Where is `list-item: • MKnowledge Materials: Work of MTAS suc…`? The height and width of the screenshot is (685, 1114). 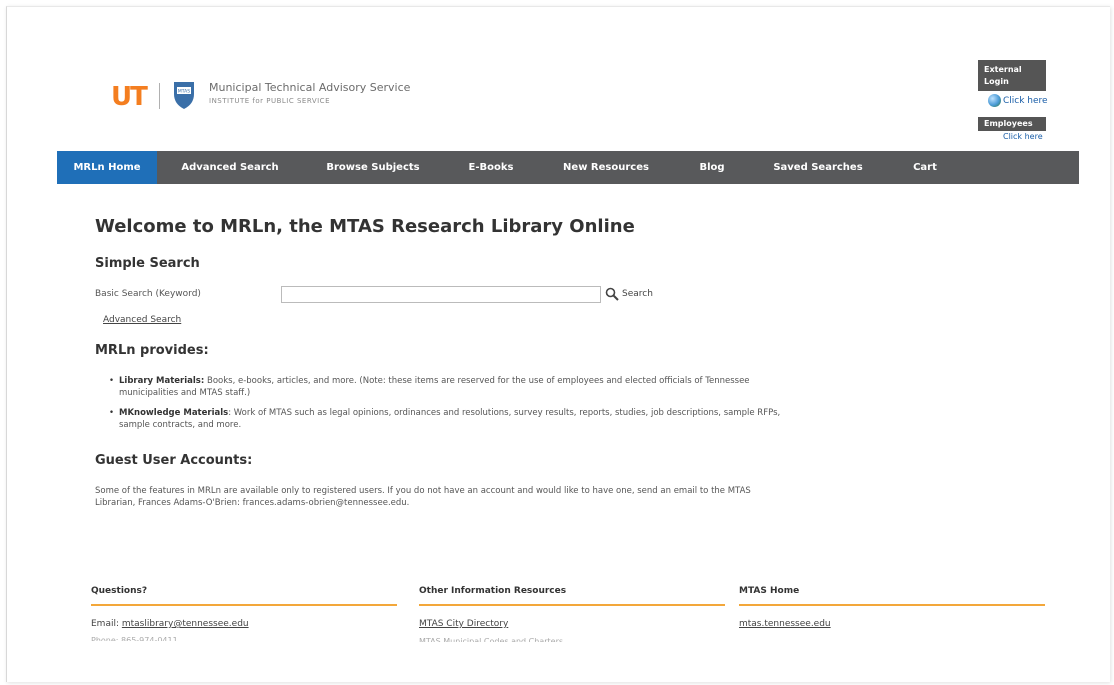
list-item: • MKnowledge Materials: Work of MTAS suc… is located at coordinates (457, 419).